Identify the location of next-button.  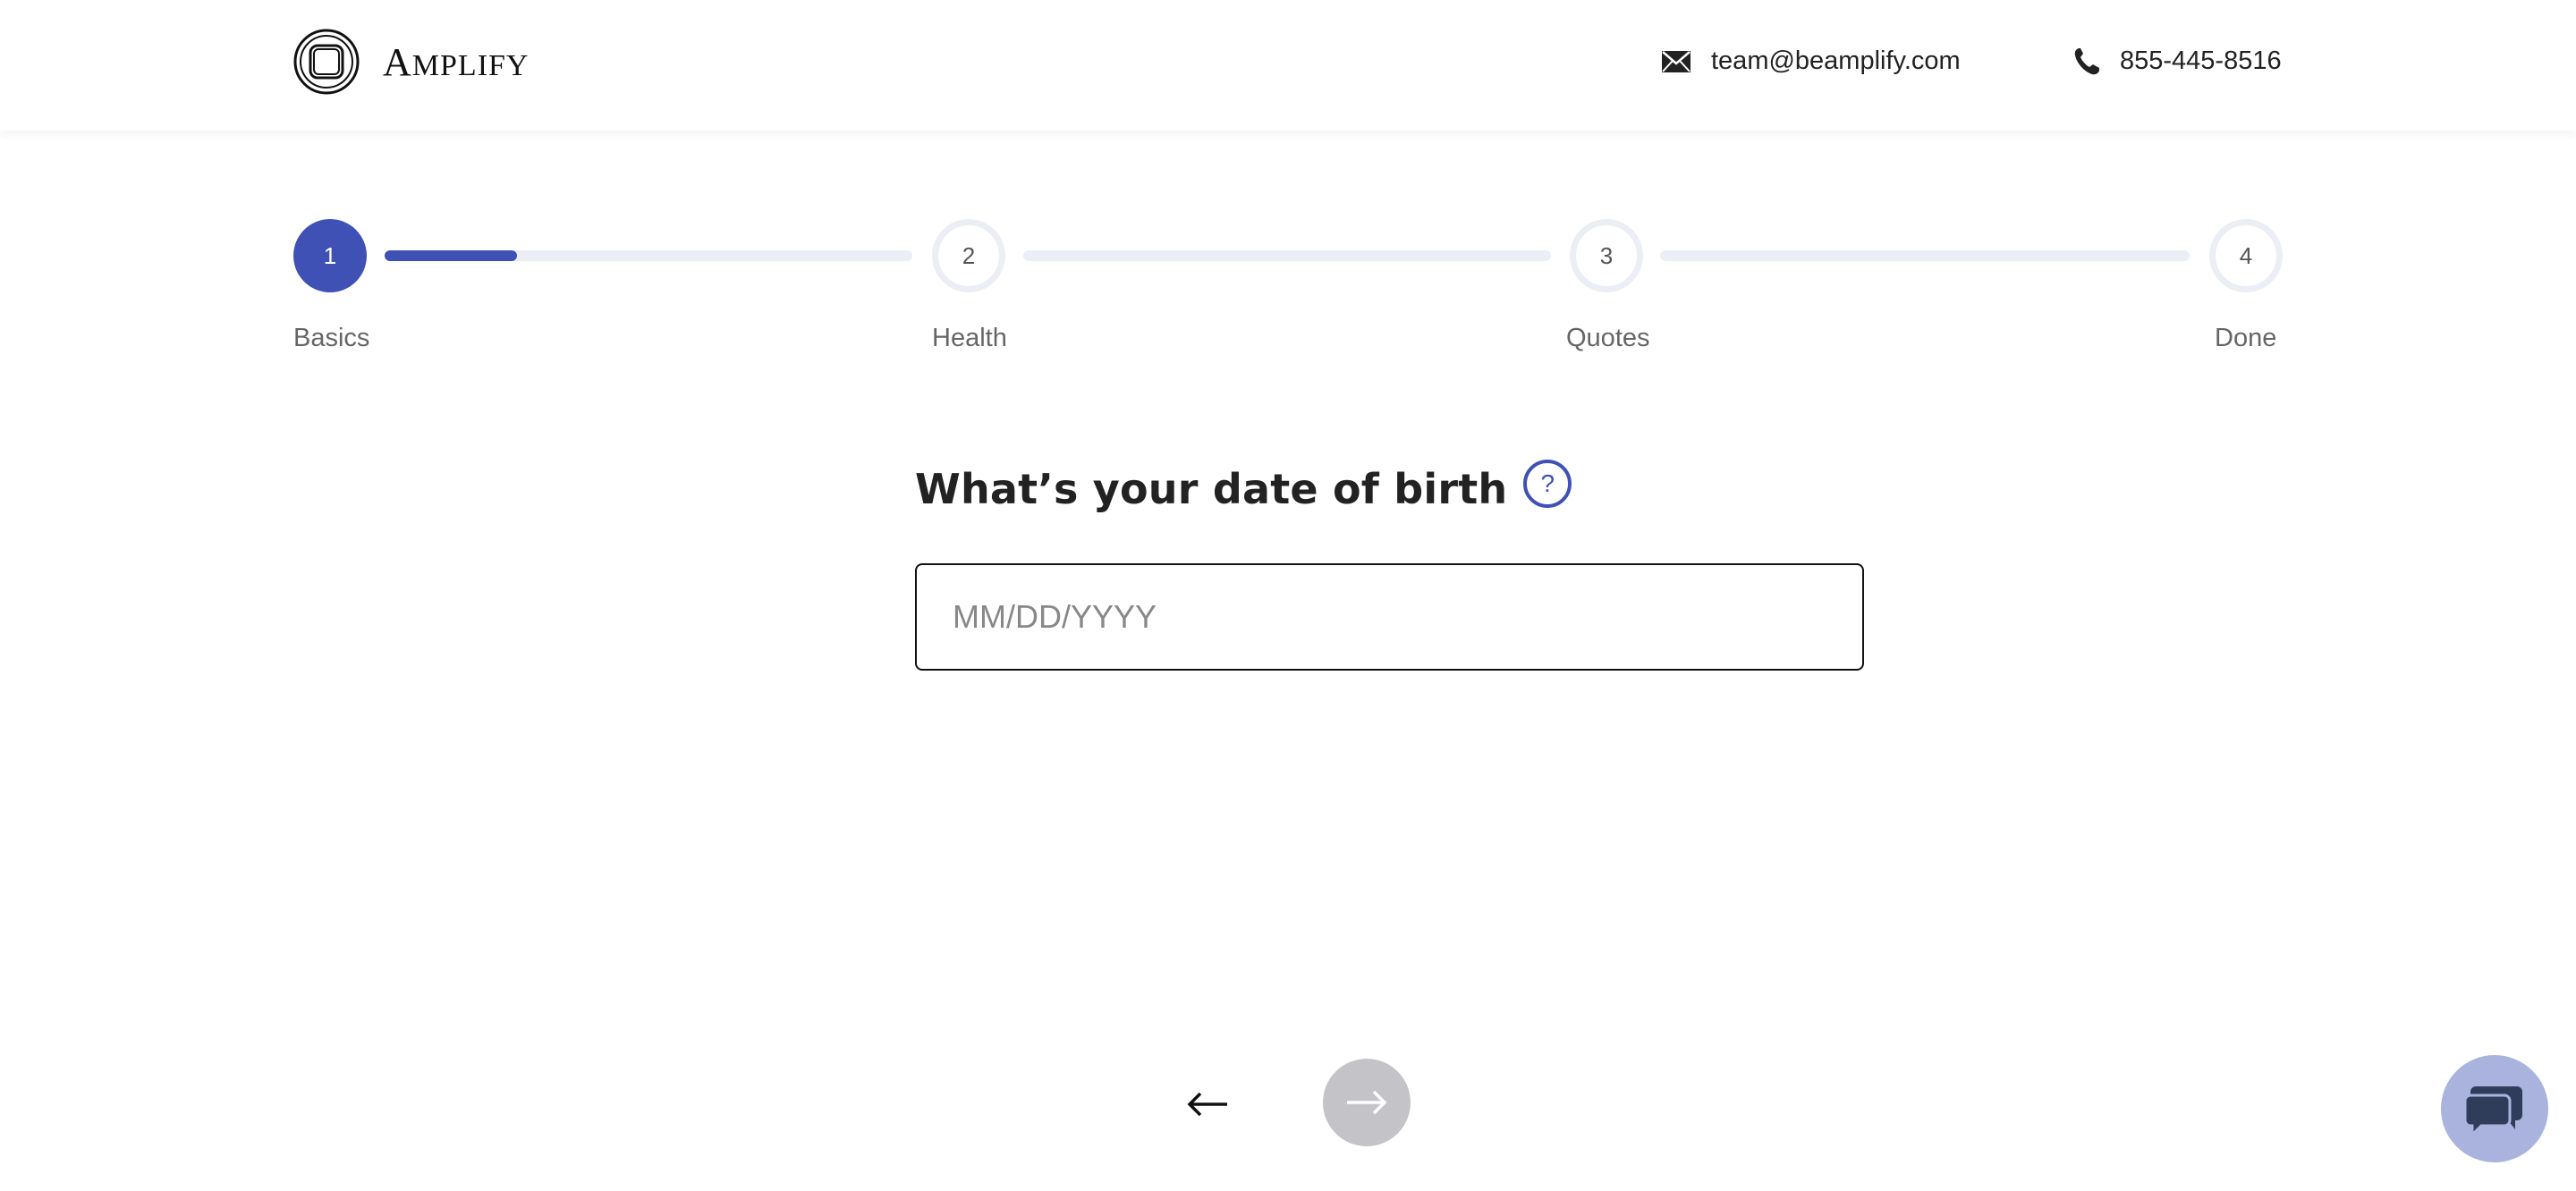
(1367, 1102).